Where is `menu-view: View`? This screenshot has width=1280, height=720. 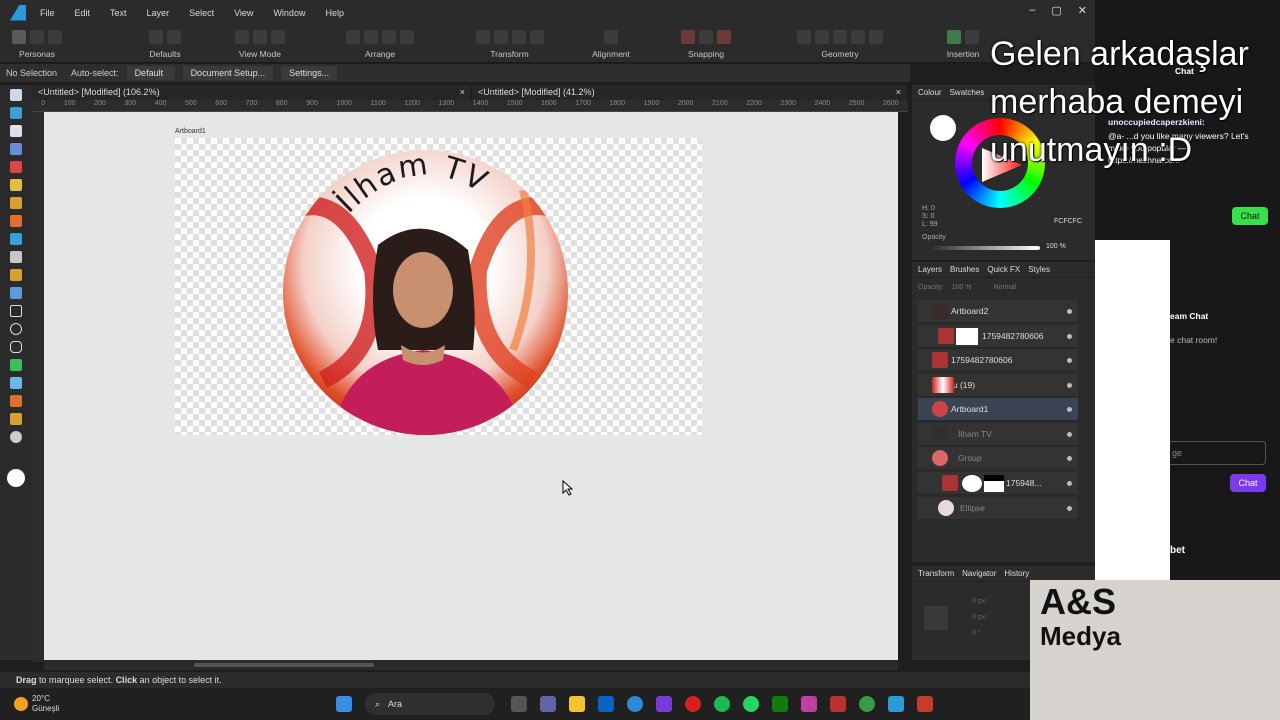
menu-view: View is located at coordinates (243, 13).